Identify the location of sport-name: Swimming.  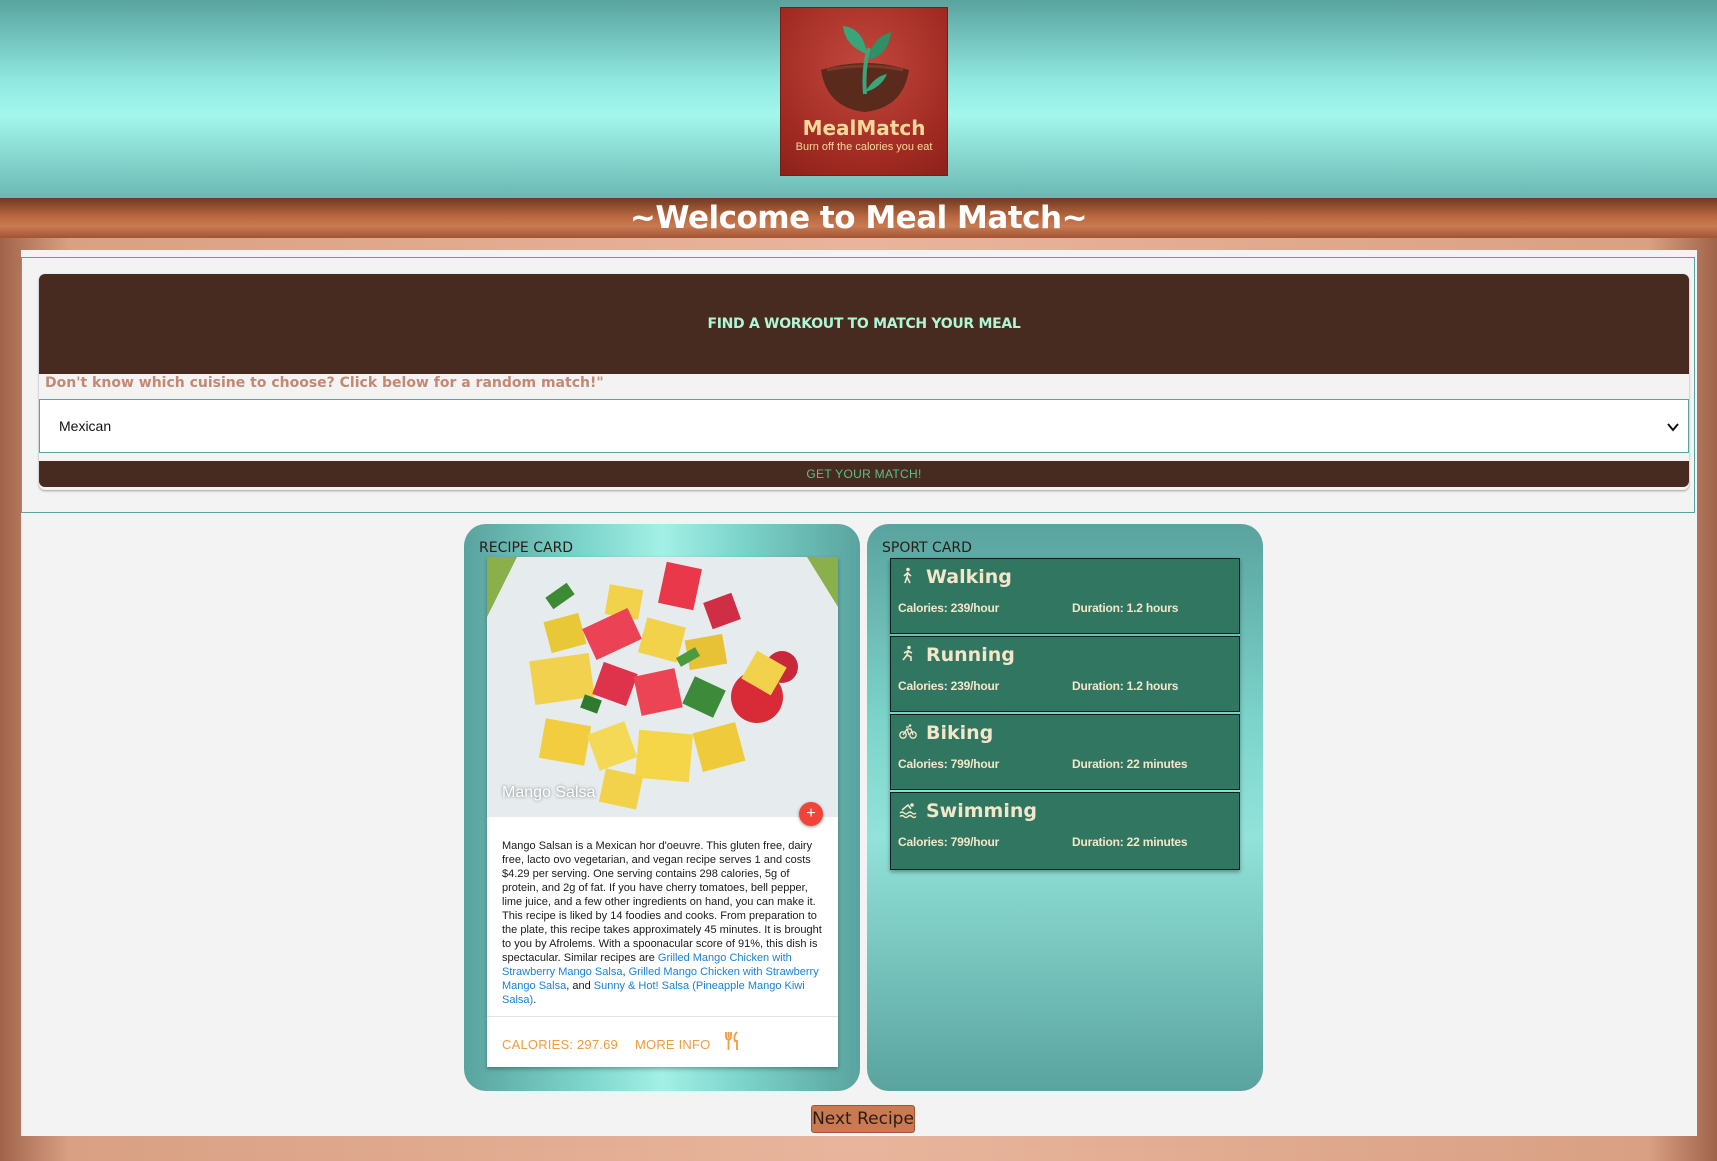
(981, 811).